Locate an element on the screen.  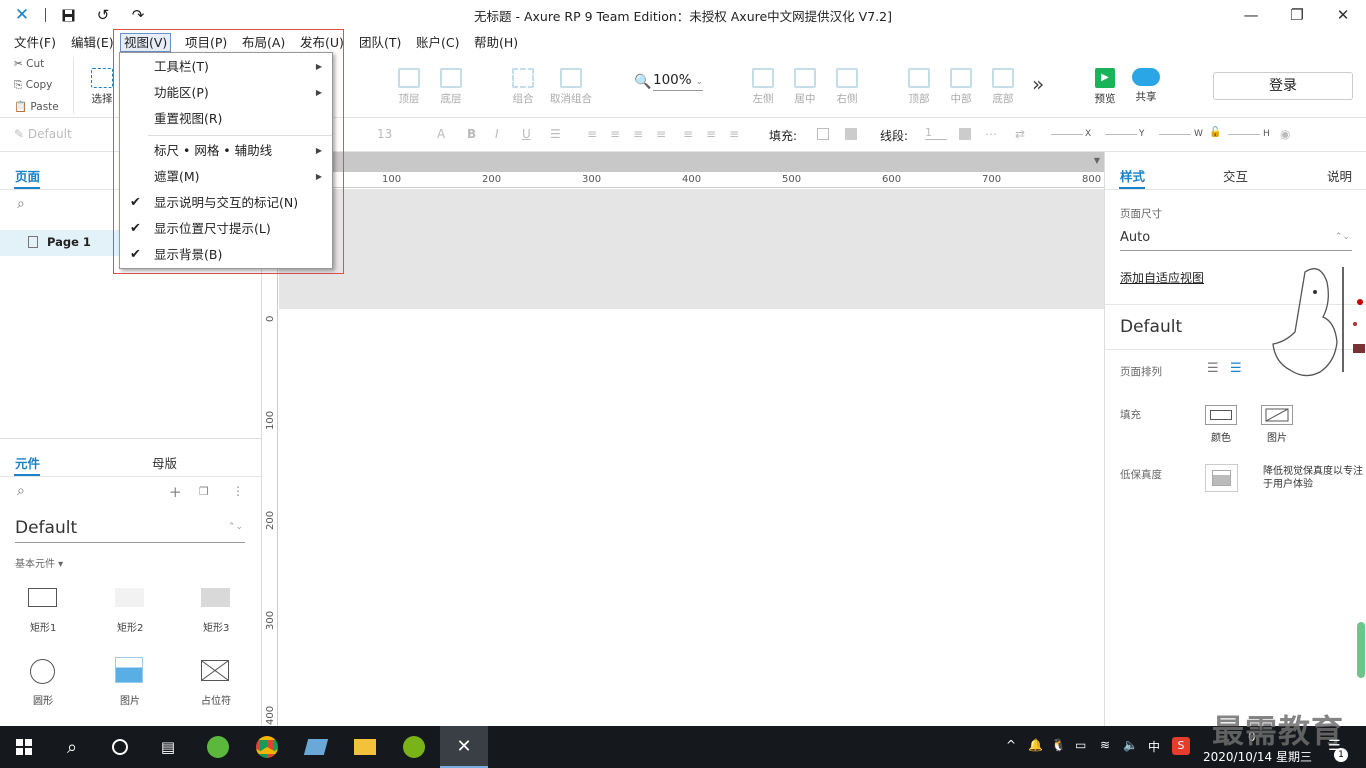
tab-pages: 页面 is located at coordinates (27, 175).